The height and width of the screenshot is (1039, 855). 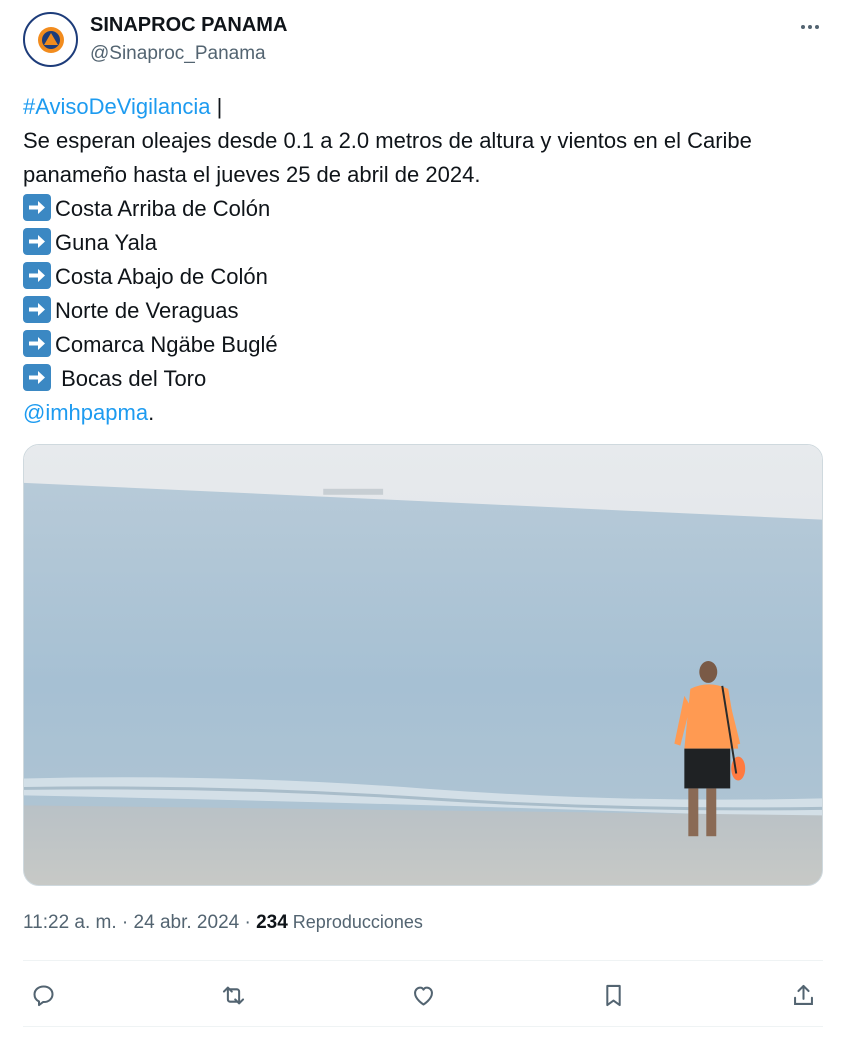 I want to click on retweet-icon, so click(x=233, y=995).